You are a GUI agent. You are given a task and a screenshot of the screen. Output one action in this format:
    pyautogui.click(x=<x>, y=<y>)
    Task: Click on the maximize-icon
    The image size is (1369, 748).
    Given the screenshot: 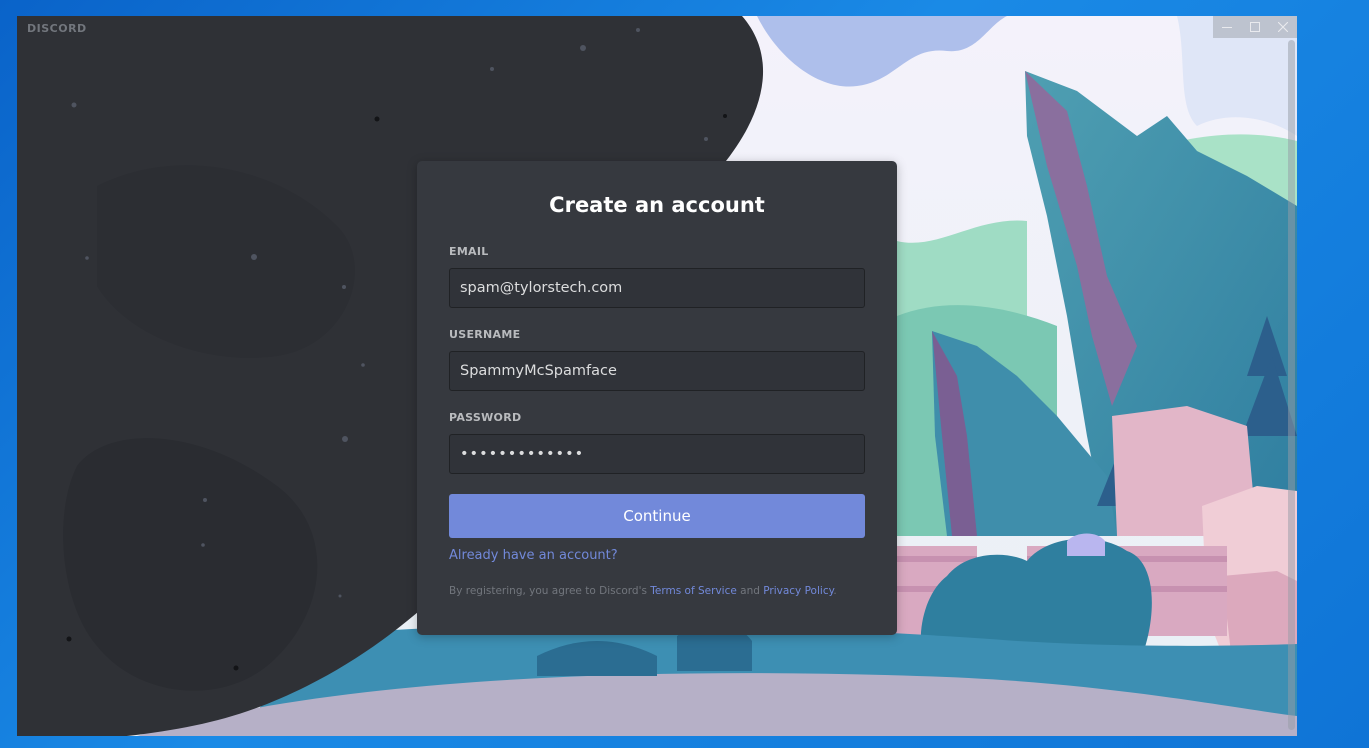 What is the action you would take?
    pyautogui.click(x=1255, y=27)
    